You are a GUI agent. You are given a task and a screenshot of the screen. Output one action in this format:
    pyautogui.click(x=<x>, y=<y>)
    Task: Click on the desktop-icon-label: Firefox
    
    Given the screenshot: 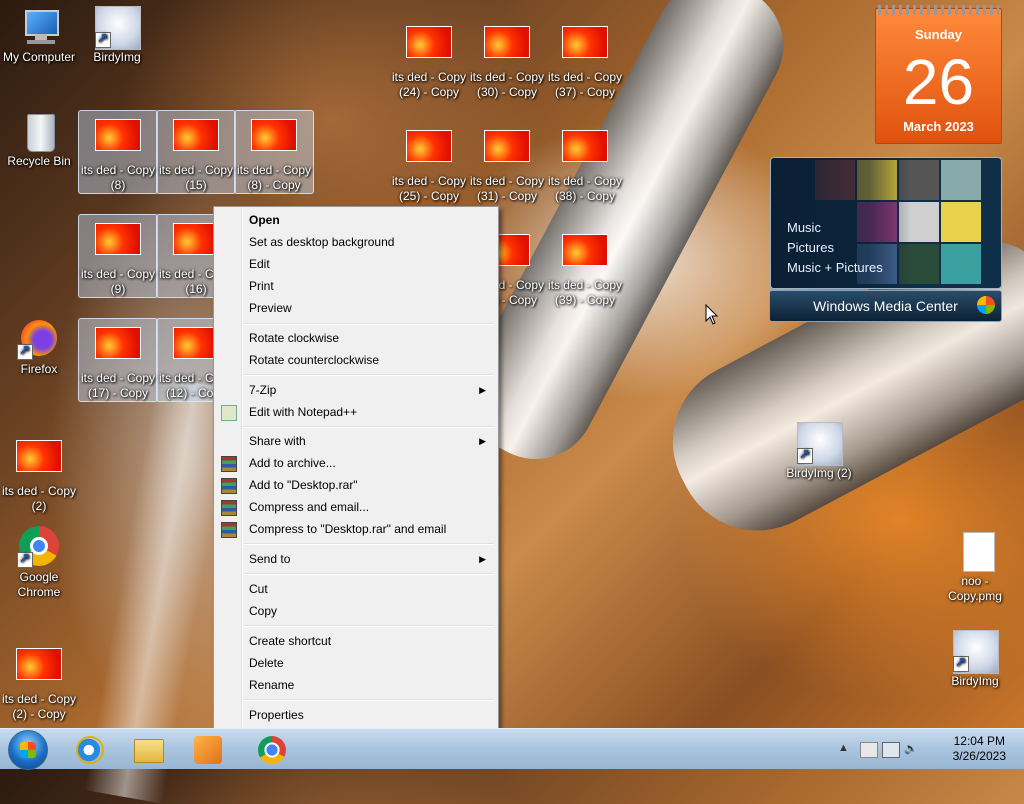 What is the action you would take?
    pyautogui.click(x=39, y=369)
    